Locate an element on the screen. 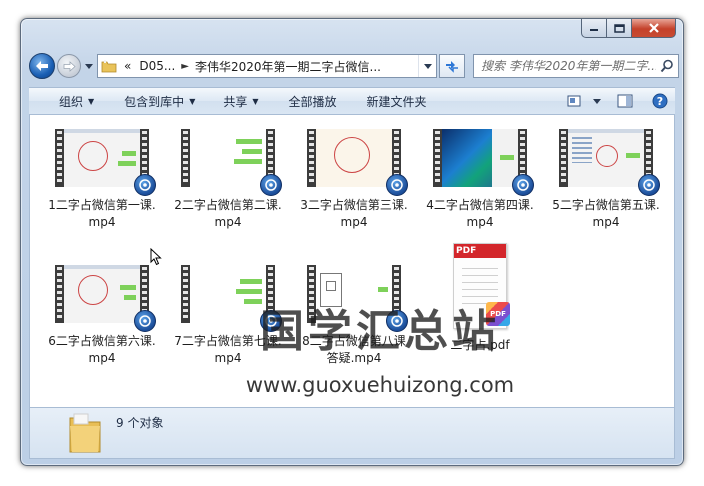 This screenshot has width=704, height=486. organize-menu: 组织 ▼ is located at coordinates (65, 101).